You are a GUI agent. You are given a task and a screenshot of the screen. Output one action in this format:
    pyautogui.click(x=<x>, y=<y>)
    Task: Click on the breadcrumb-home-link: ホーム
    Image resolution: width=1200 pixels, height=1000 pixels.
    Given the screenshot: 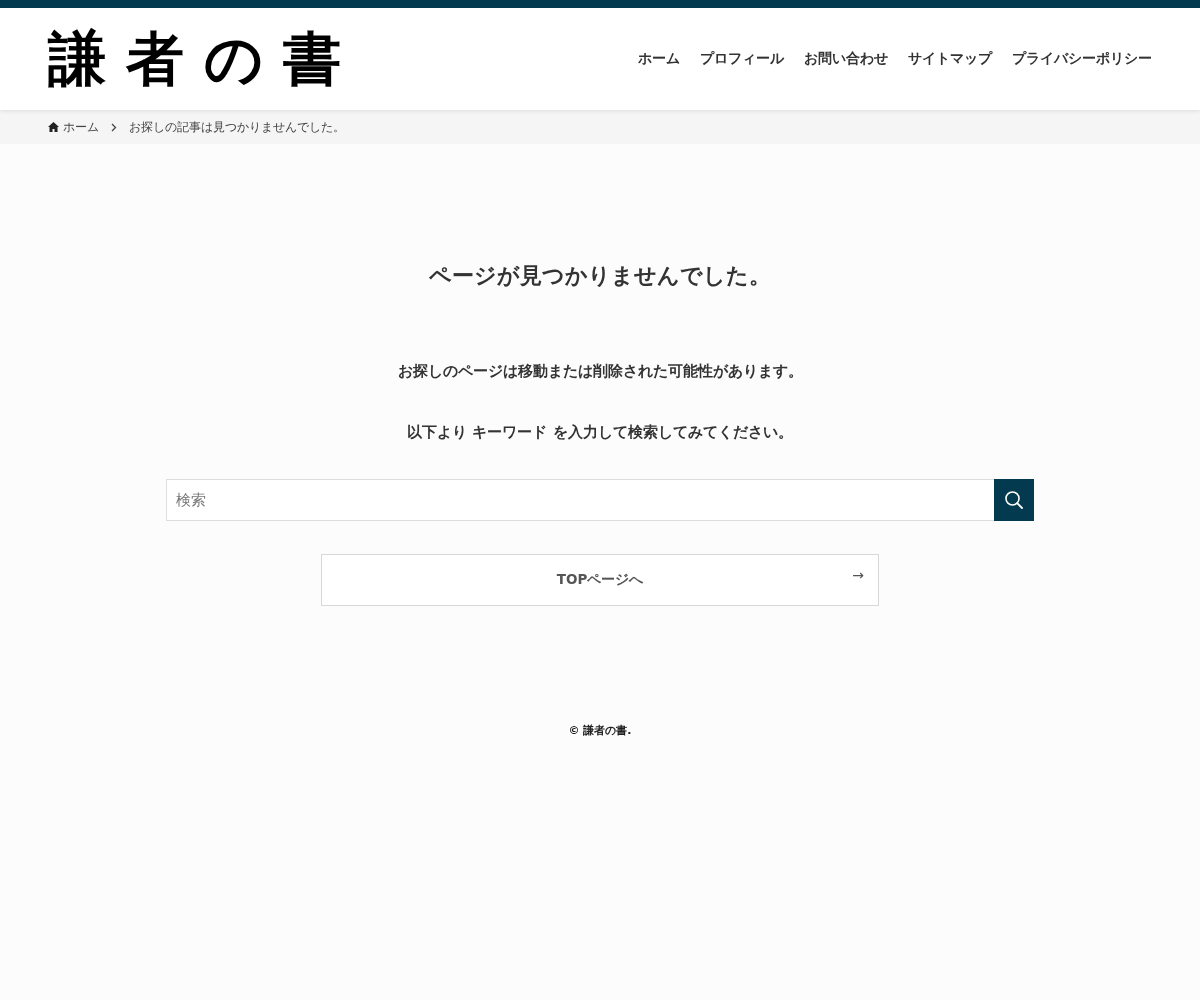 What is the action you would take?
    pyautogui.click(x=73, y=127)
    